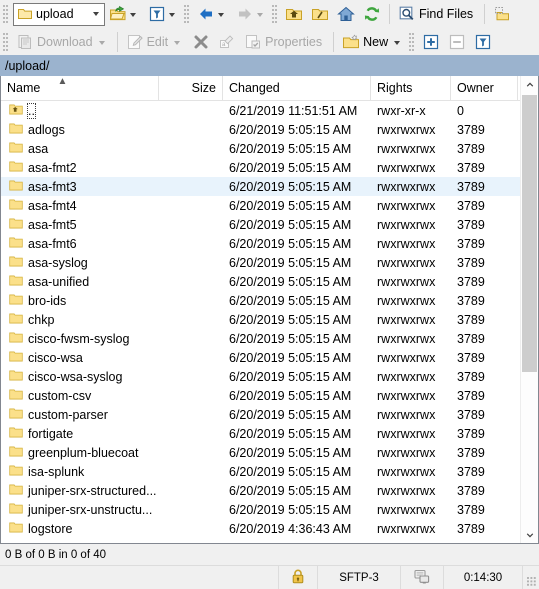  What do you see at coordinates (482, 577) in the screenshot?
I see `status-duration-pane: 0:14:30` at bounding box center [482, 577].